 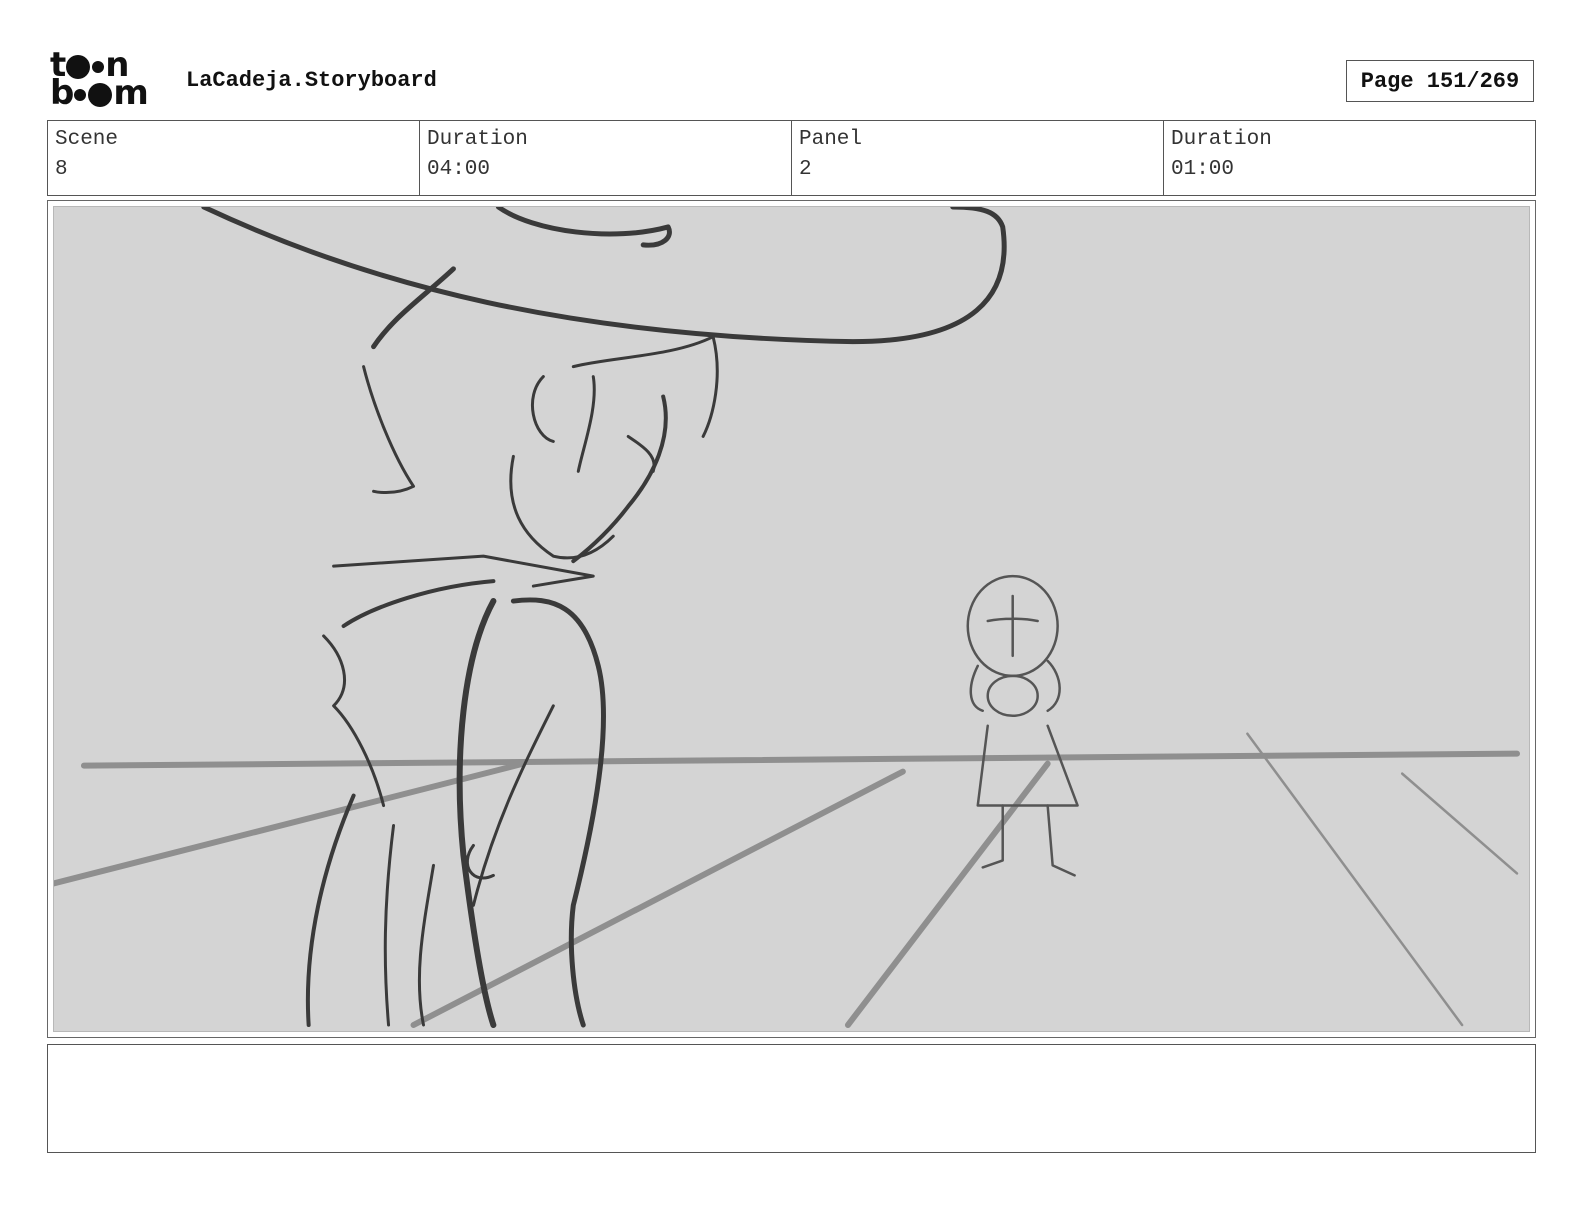 I want to click on document-title: LaCadeja.Storyboard, so click(x=311, y=80).